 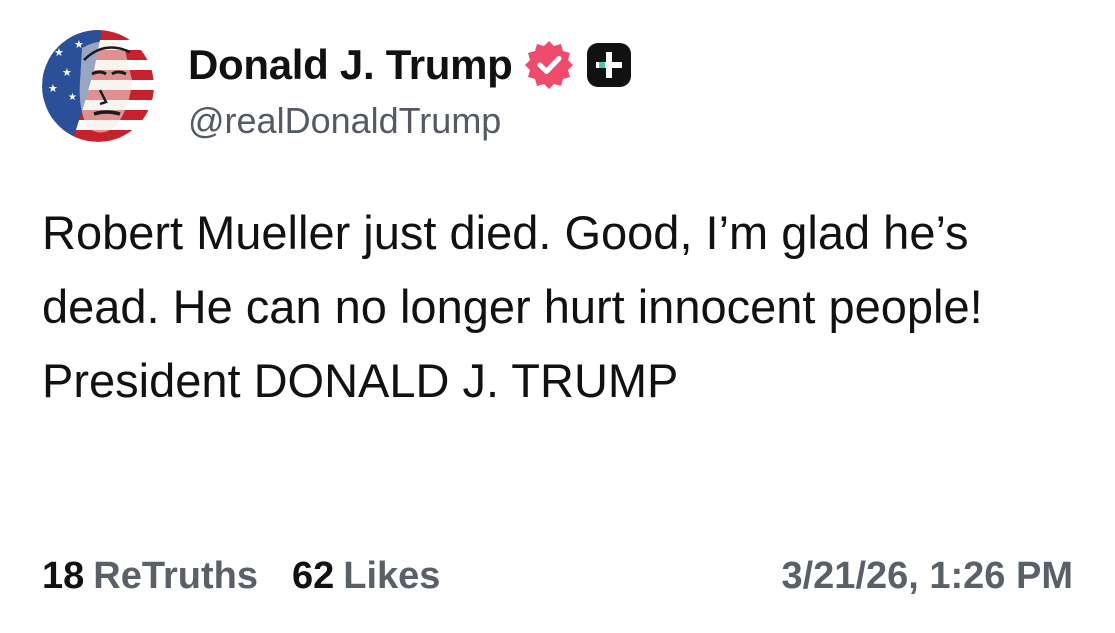 I want to click on likes-label: Likes, so click(x=392, y=576).